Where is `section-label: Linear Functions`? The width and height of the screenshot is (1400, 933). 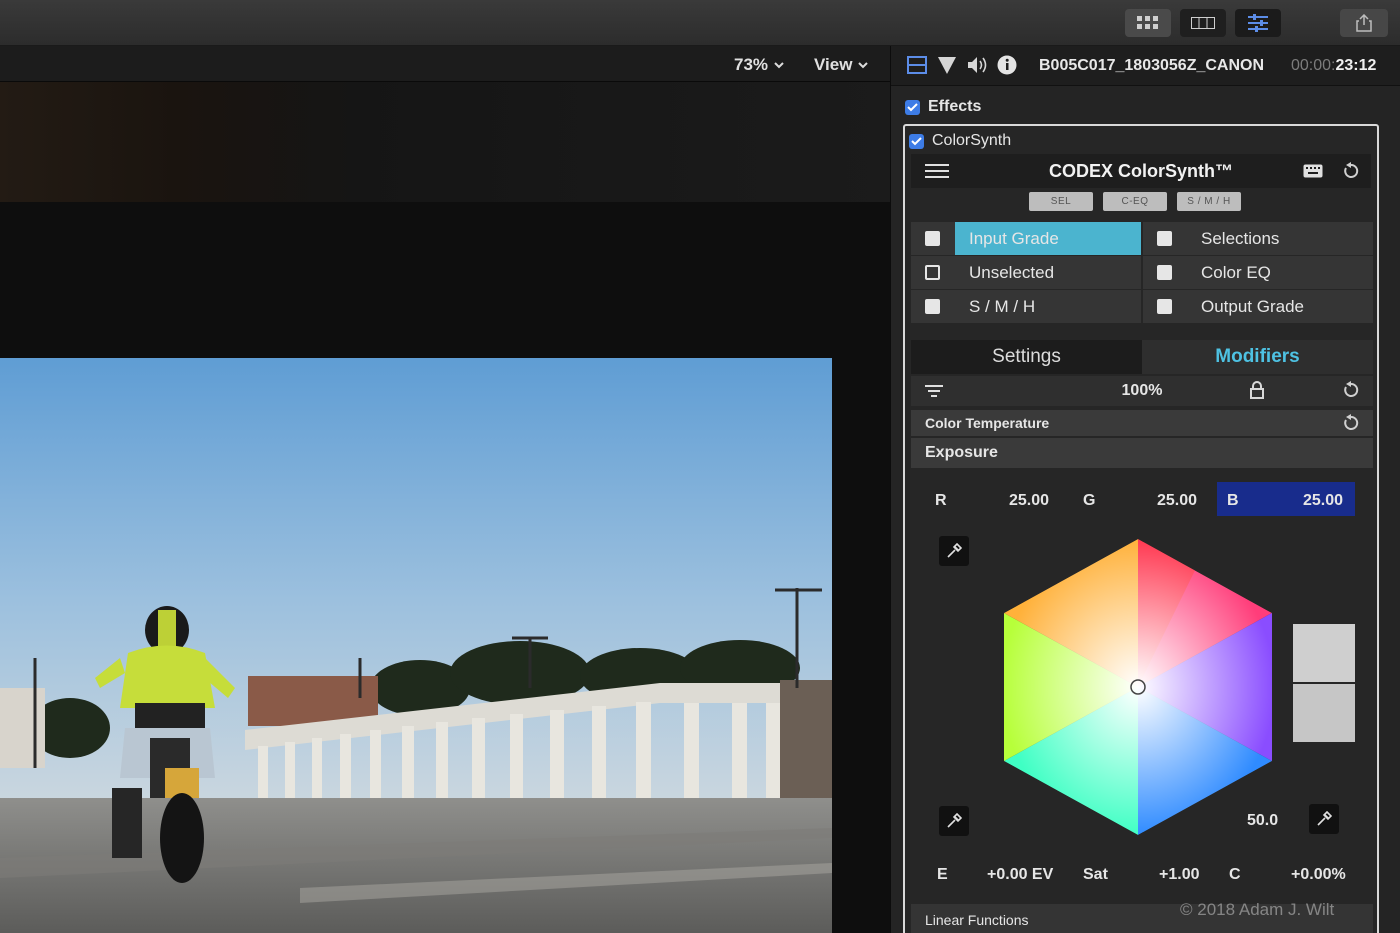 section-label: Linear Functions is located at coordinates (977, 920).